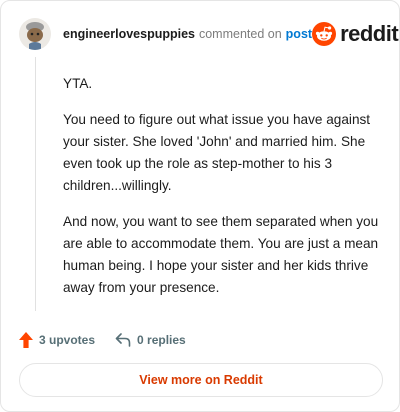 Image resolution: width=400 pixels, height=412 pixels. I want to click on view-more-label: View more on Reddit, so click(201, 380).